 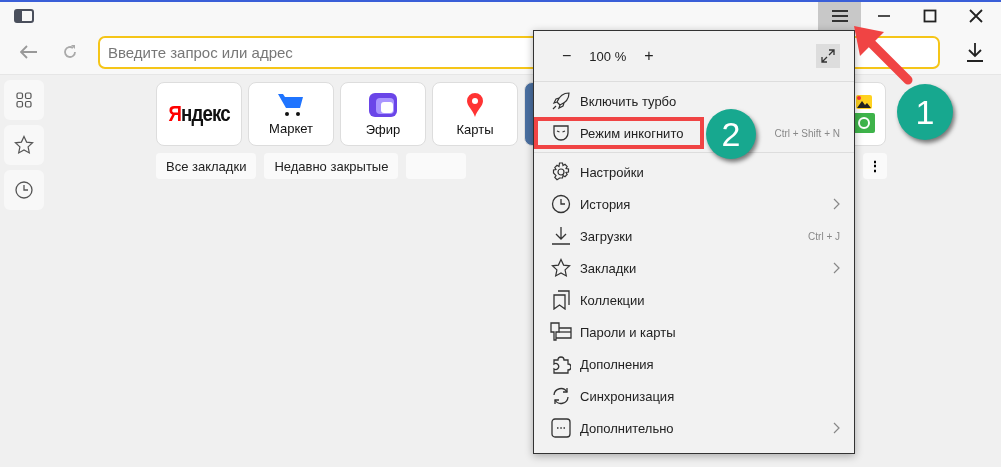 I want to click on site-tile: Карты, so click(x=475, y=114).